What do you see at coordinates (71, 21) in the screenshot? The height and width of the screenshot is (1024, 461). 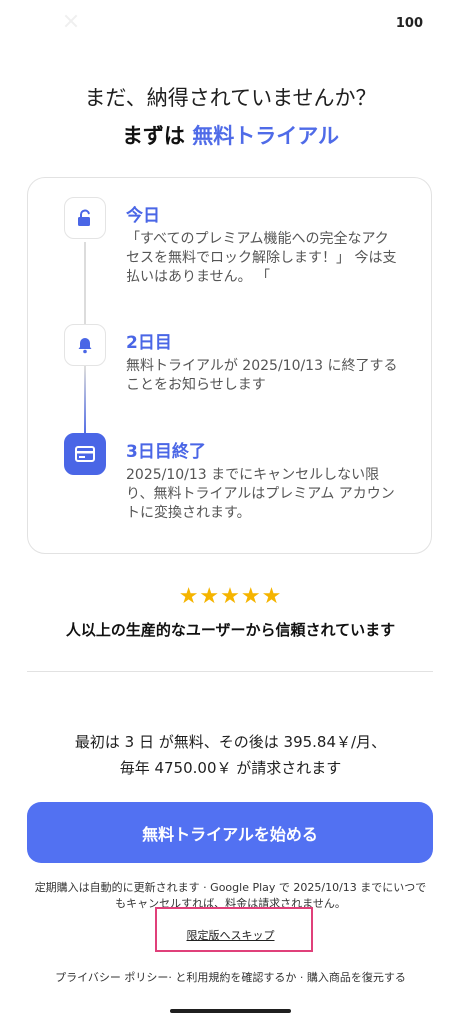 I see `close-icon` at bounding box center [71, 21].